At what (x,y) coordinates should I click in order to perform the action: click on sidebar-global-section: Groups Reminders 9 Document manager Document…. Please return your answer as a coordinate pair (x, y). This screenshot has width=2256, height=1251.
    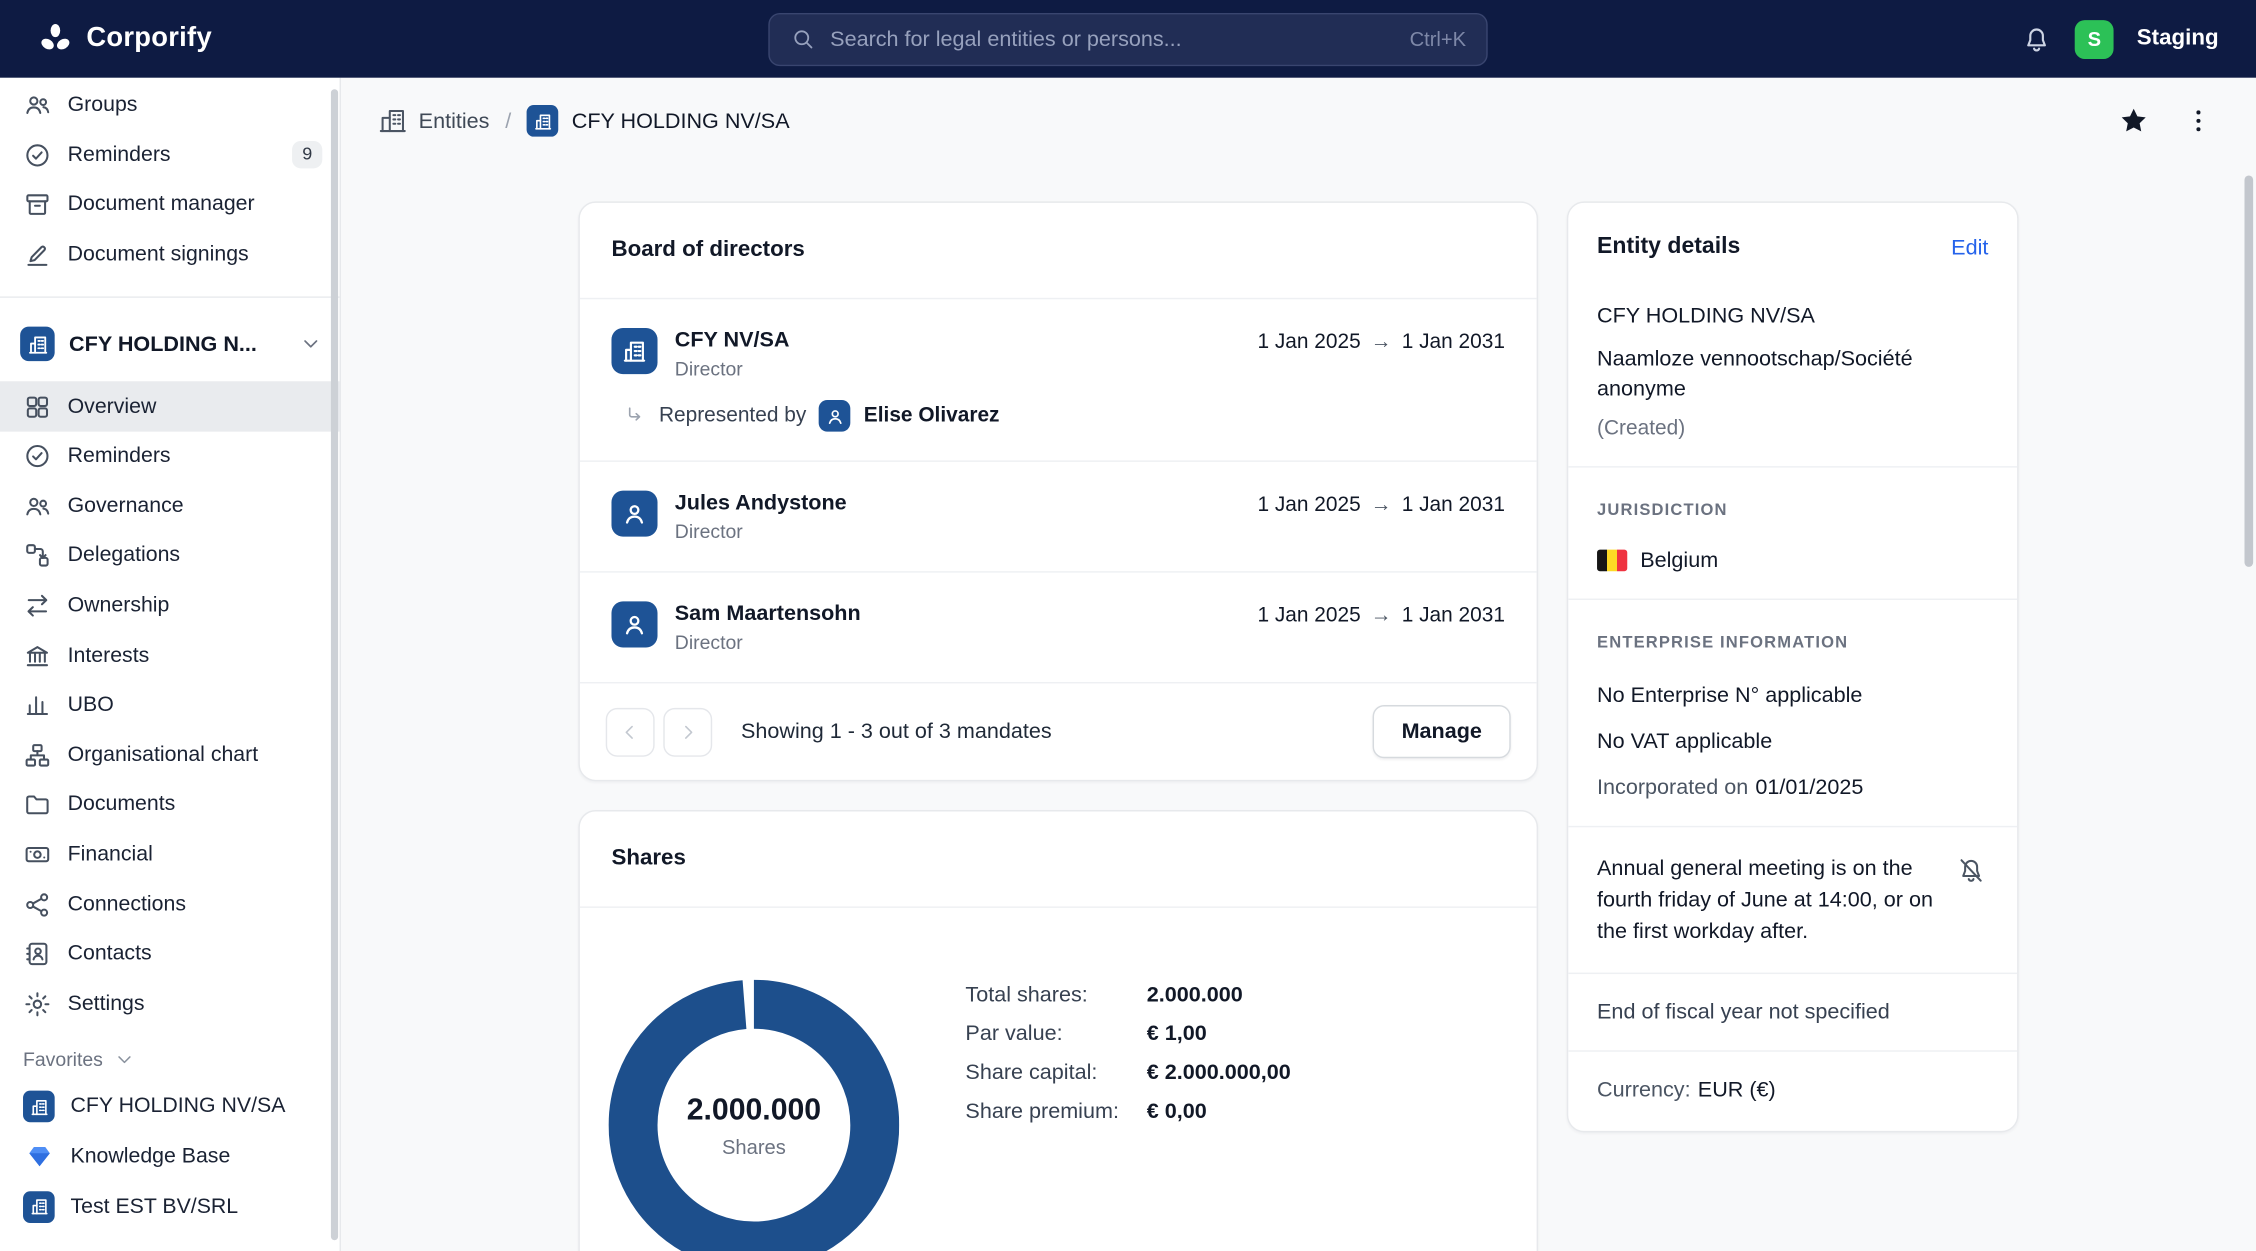
    Looking at the image, I should click on (170, 180).